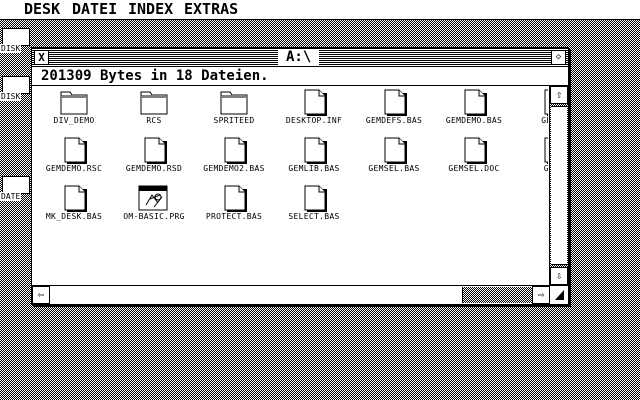 This screenshot has width=640, height=400. I want to click on application-icon, so click(153, 198).